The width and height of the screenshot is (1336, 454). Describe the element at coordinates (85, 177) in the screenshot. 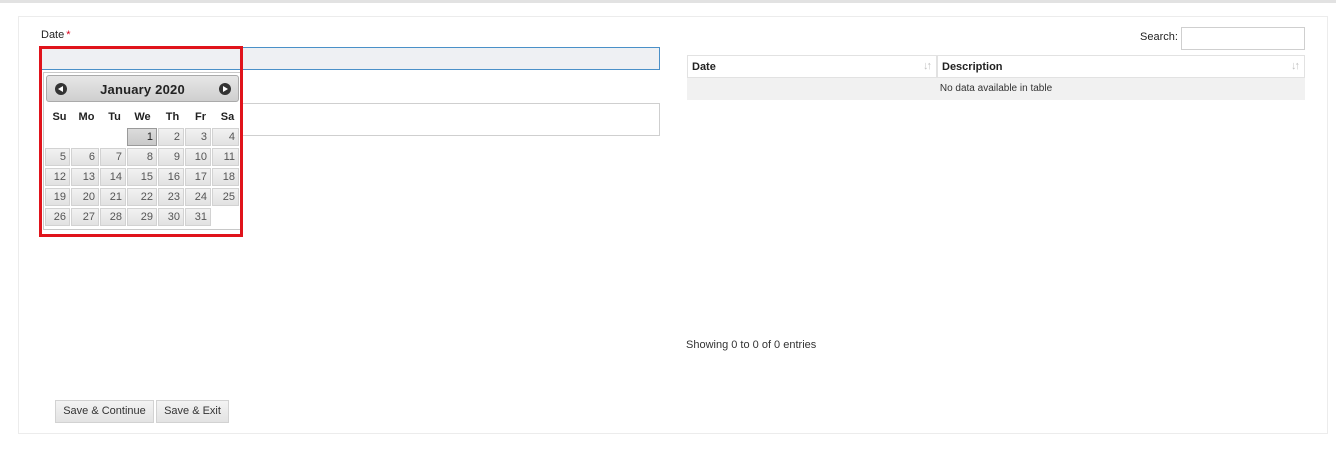

I see `calendar-day: 13` at that location.